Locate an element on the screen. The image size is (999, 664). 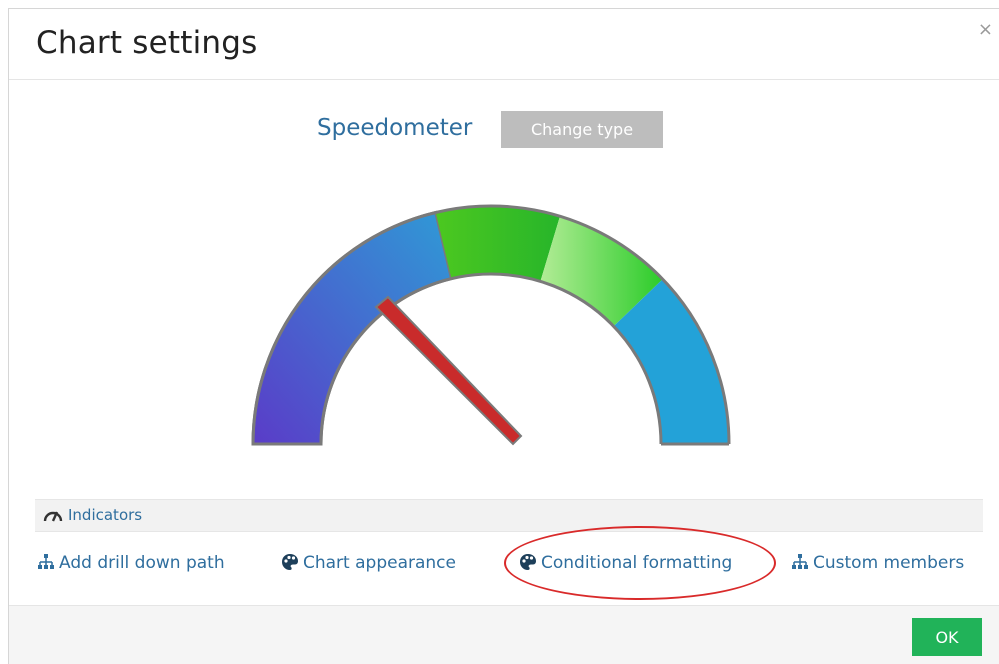
custom-members-link: Custom members is located at coordinates (877, 563).